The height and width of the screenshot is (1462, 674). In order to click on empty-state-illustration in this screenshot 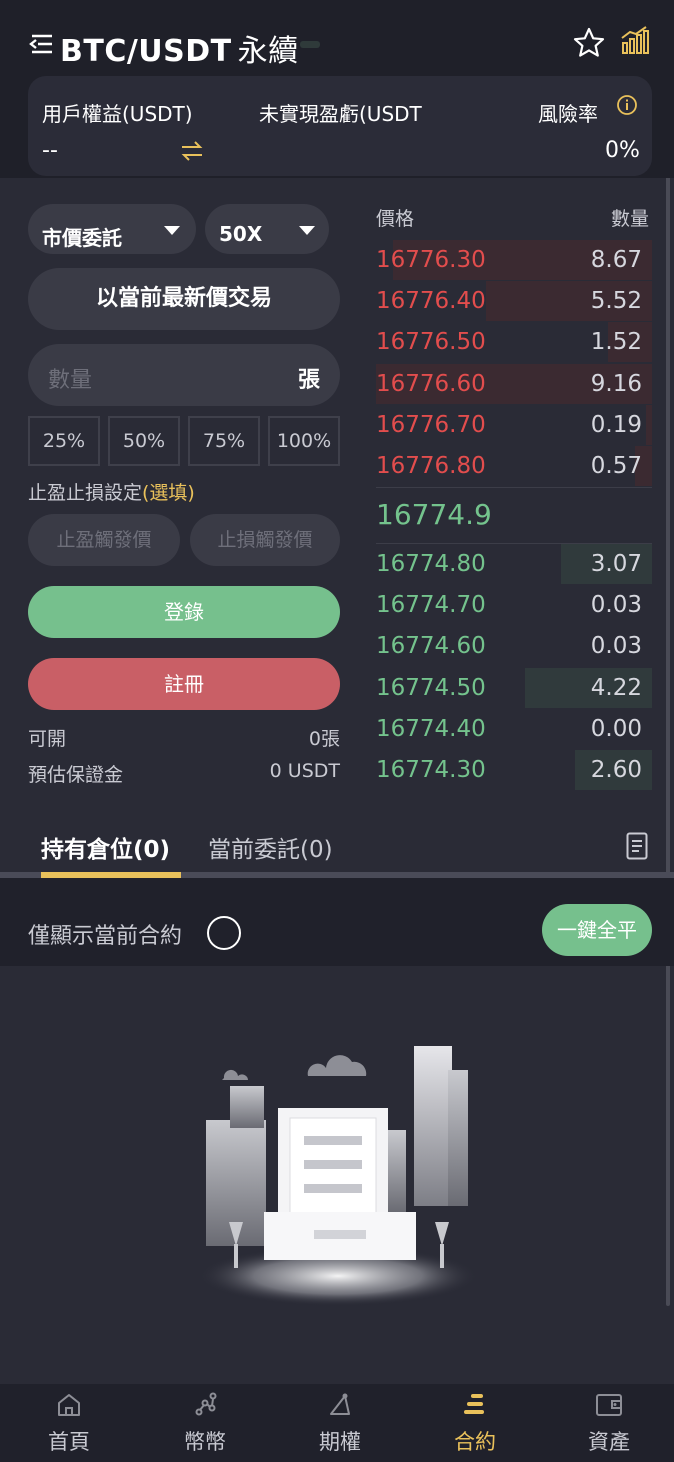, I will do `click(338, 1176)`.